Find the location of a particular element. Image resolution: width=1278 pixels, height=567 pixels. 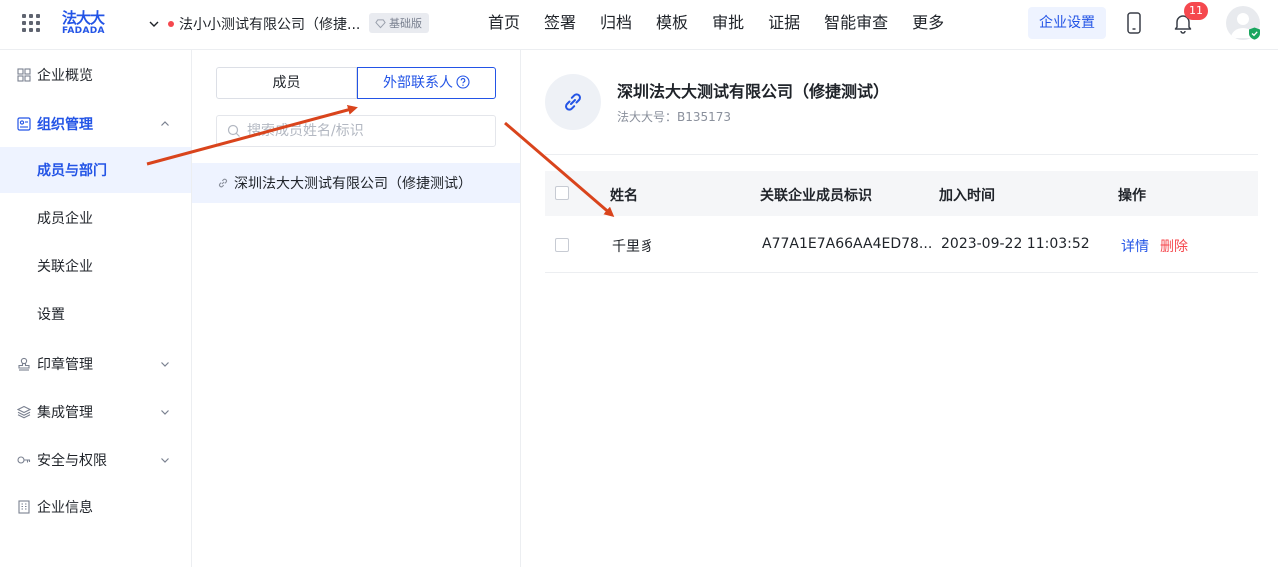

nav-sign: 签署 is located at coordinates (560, 23).